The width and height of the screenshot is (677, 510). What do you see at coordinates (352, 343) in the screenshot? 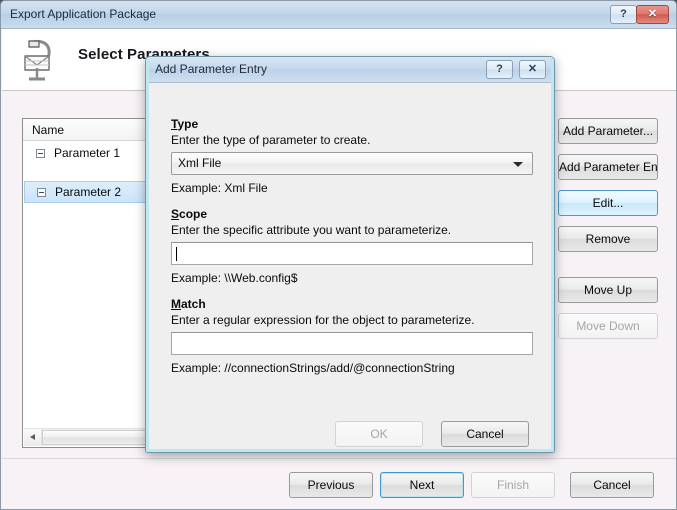
I see `match-input` at bounding box center [352, 343].